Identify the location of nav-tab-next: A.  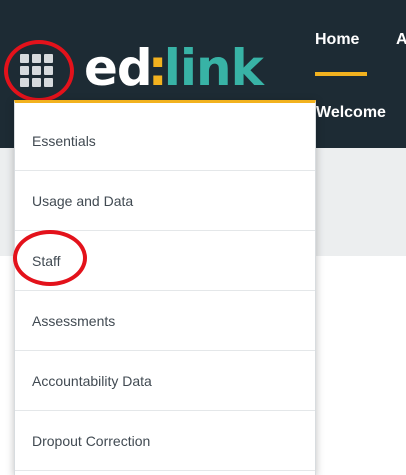
(401, 40).